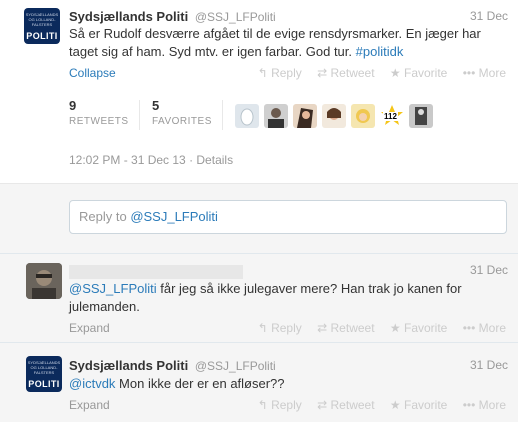 The width and height of the screenshot is (518, 422). Describe the element at coordinates (156, 271) in the screenshot. I see `author-name-redacted` at that location.